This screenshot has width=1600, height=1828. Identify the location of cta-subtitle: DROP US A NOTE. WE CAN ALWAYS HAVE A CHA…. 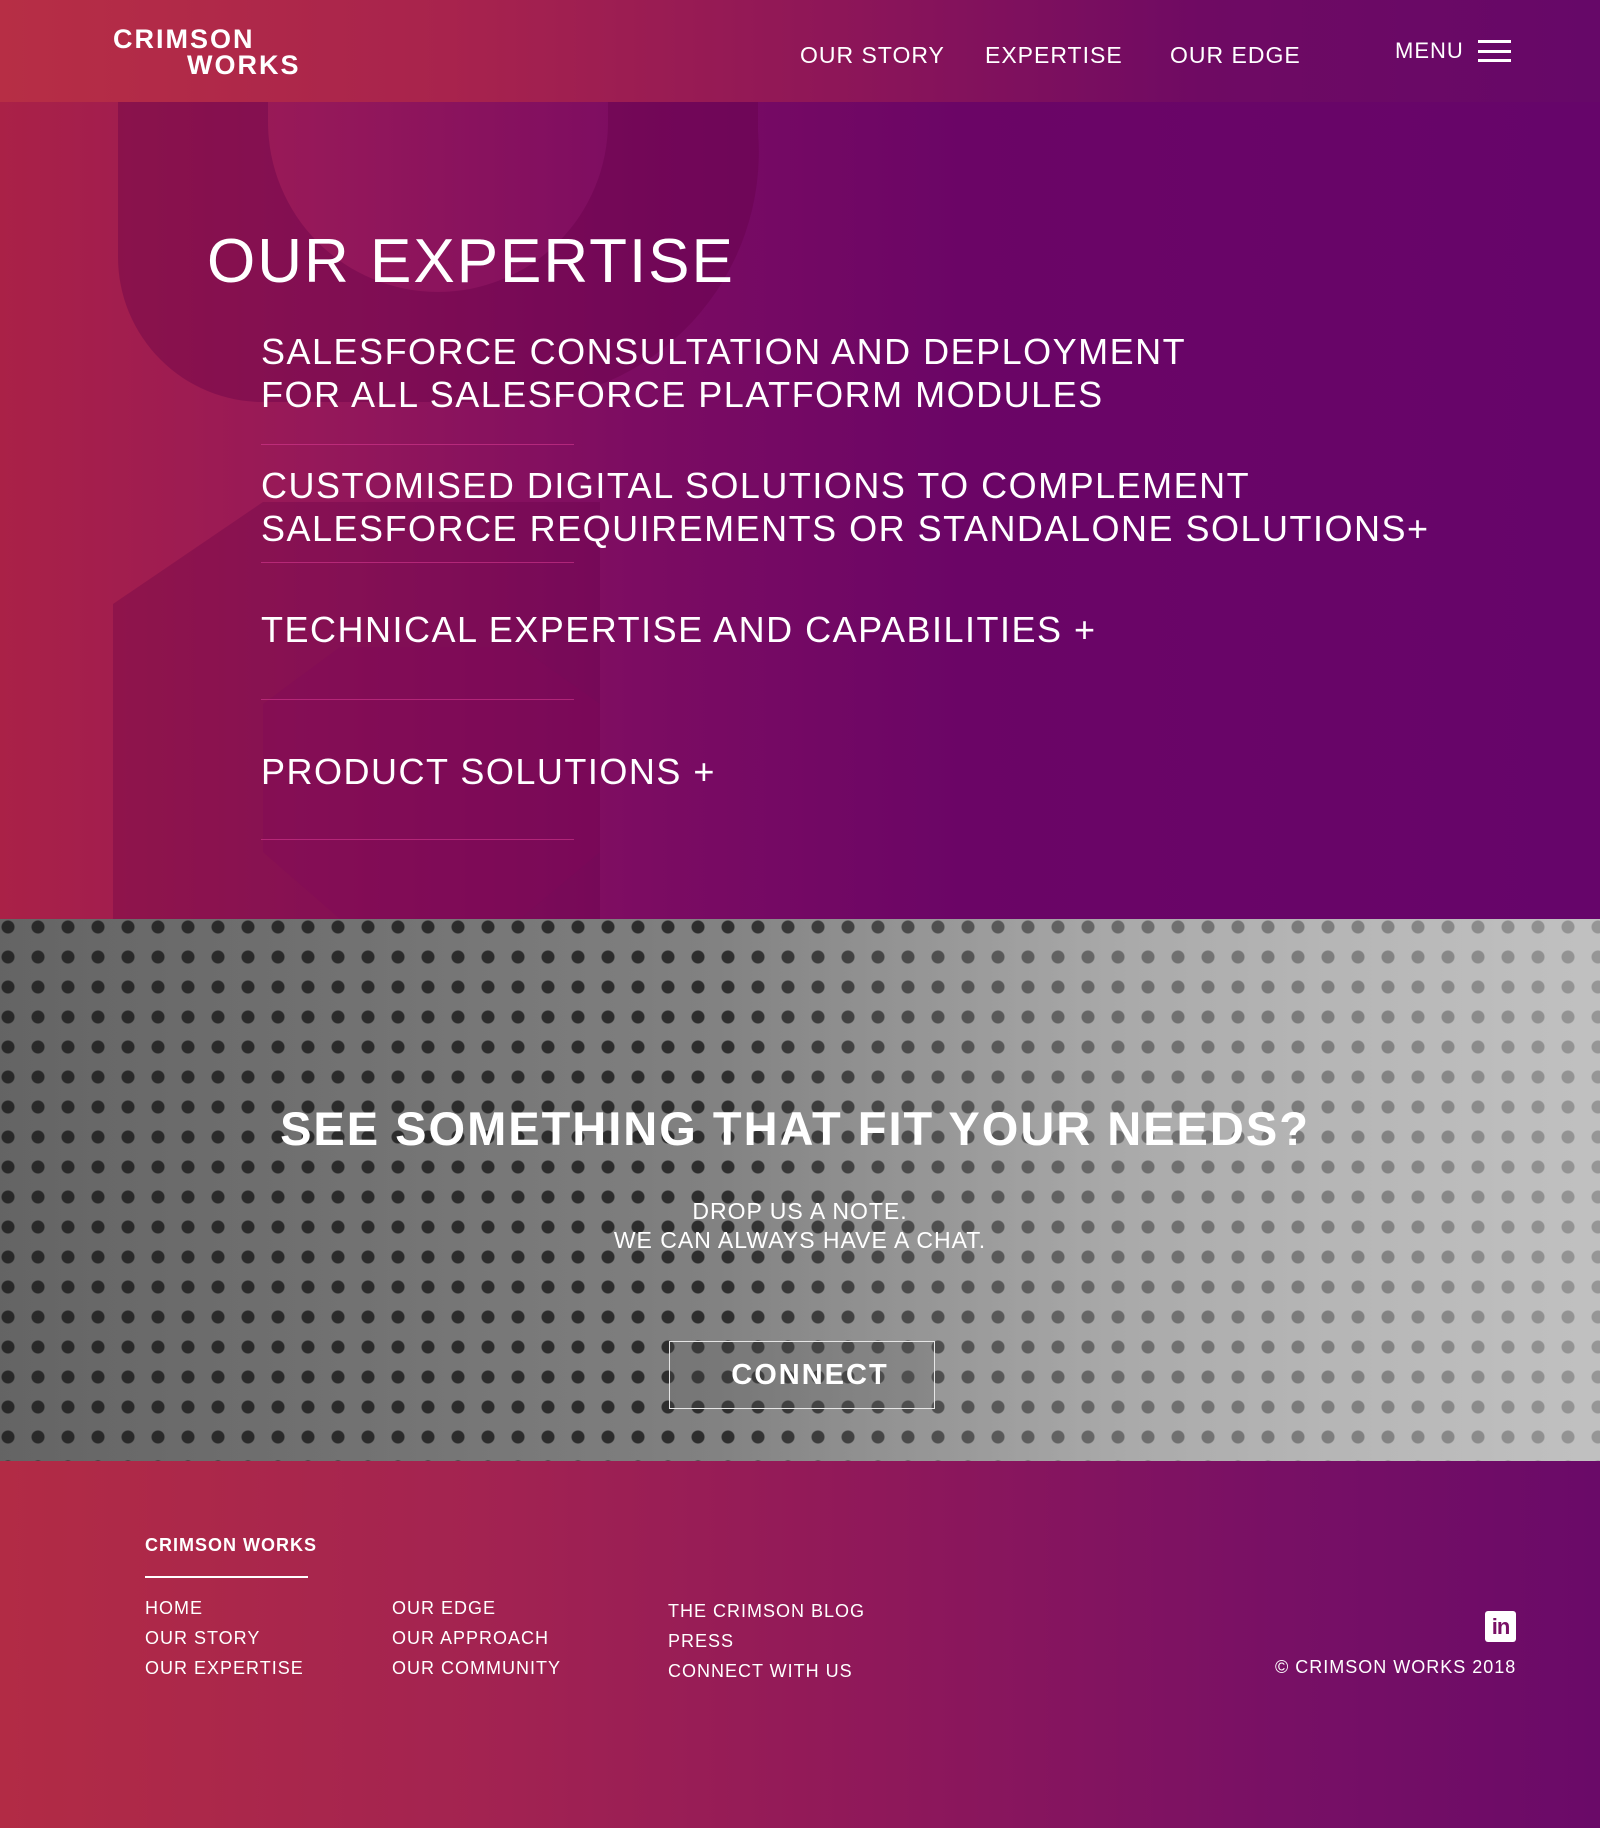
(800, 1226).